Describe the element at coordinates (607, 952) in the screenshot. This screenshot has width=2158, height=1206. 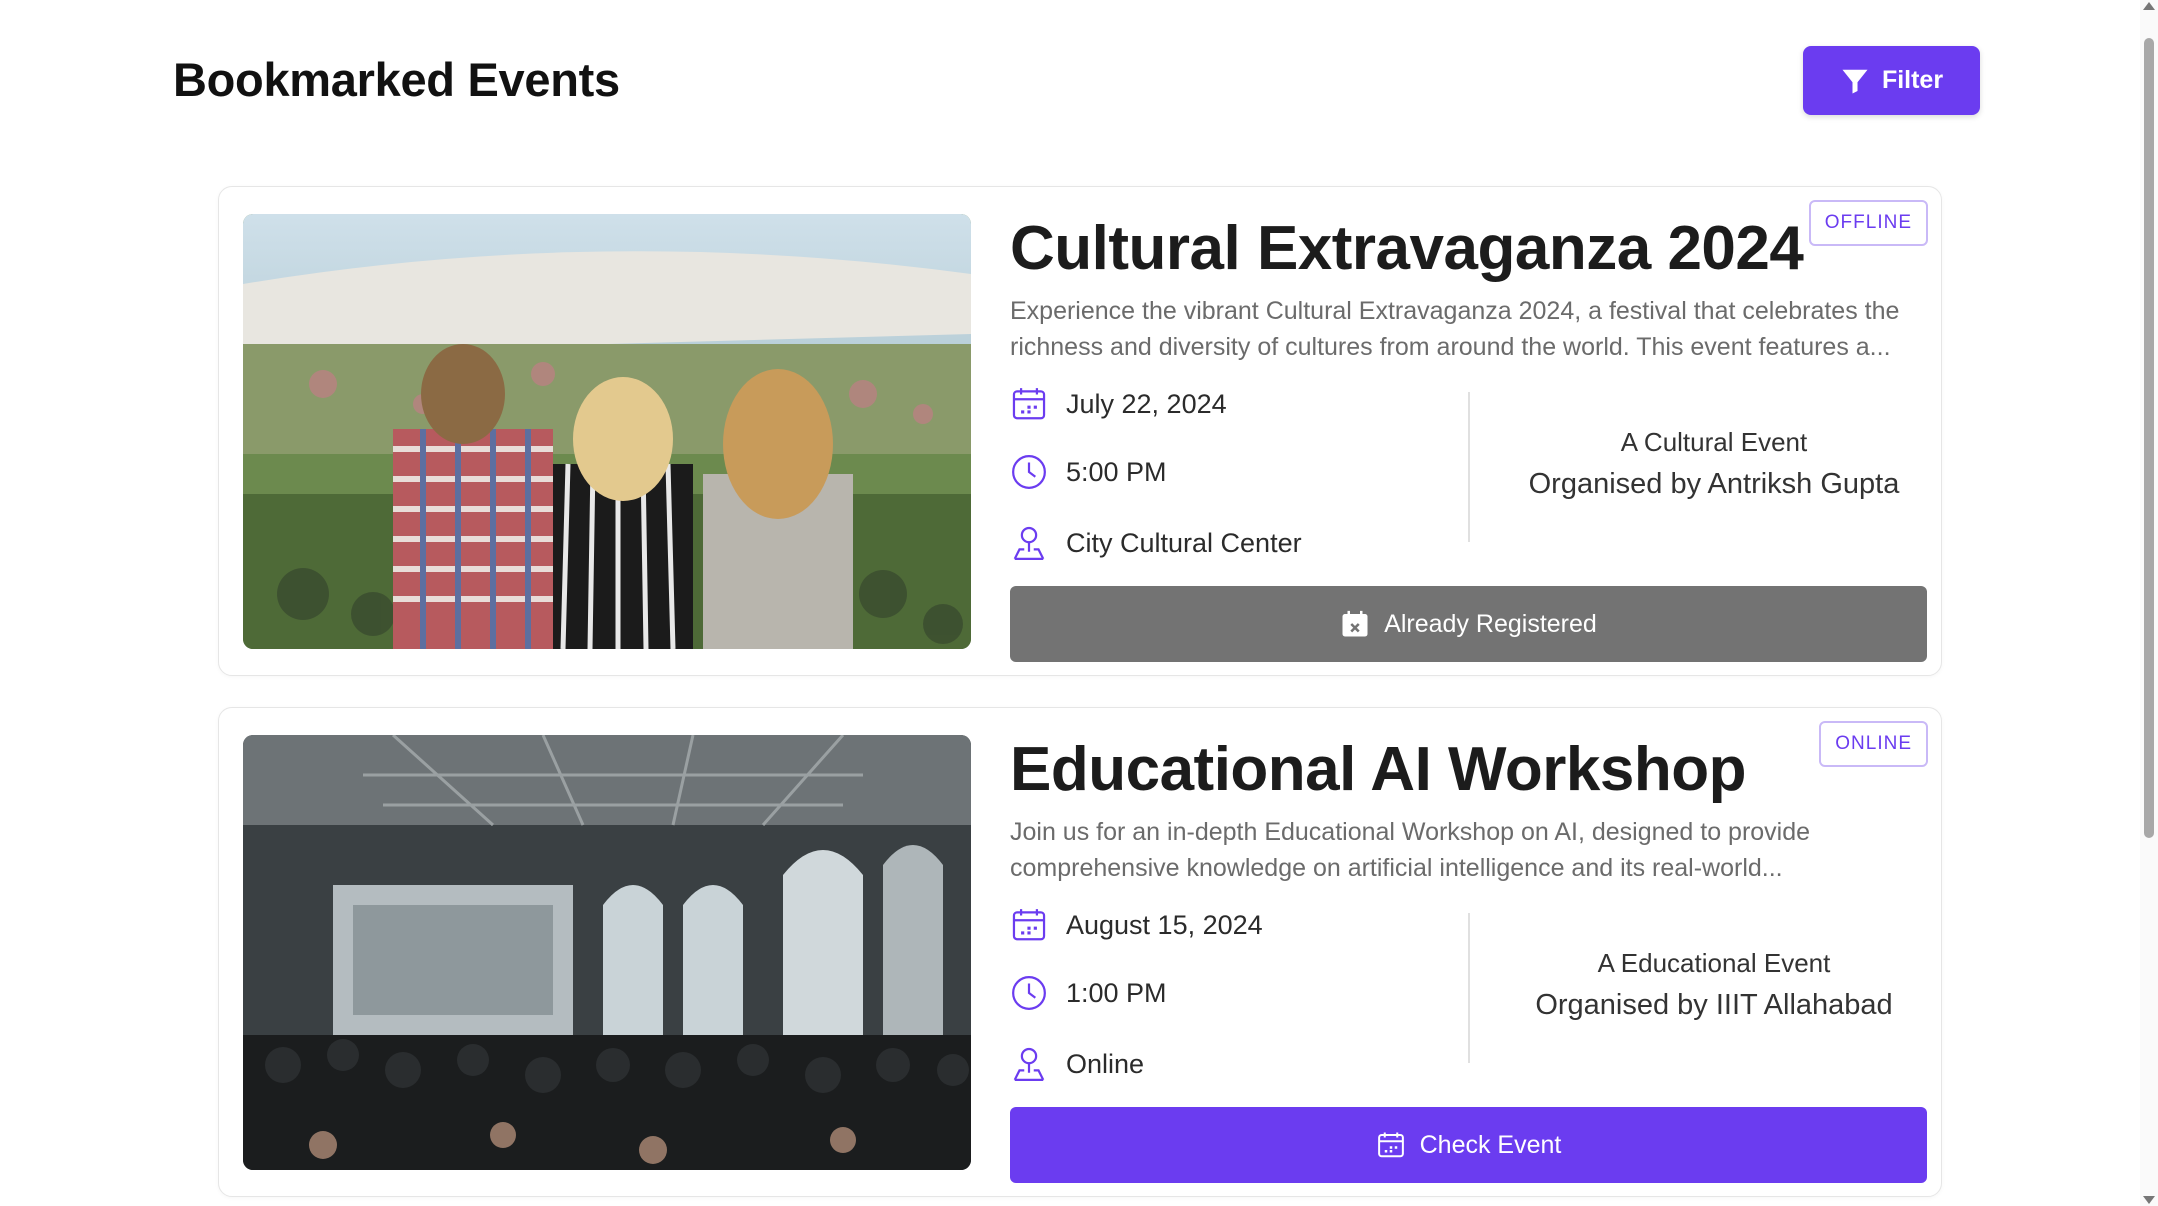
I see `event-image-workshop` at that location.